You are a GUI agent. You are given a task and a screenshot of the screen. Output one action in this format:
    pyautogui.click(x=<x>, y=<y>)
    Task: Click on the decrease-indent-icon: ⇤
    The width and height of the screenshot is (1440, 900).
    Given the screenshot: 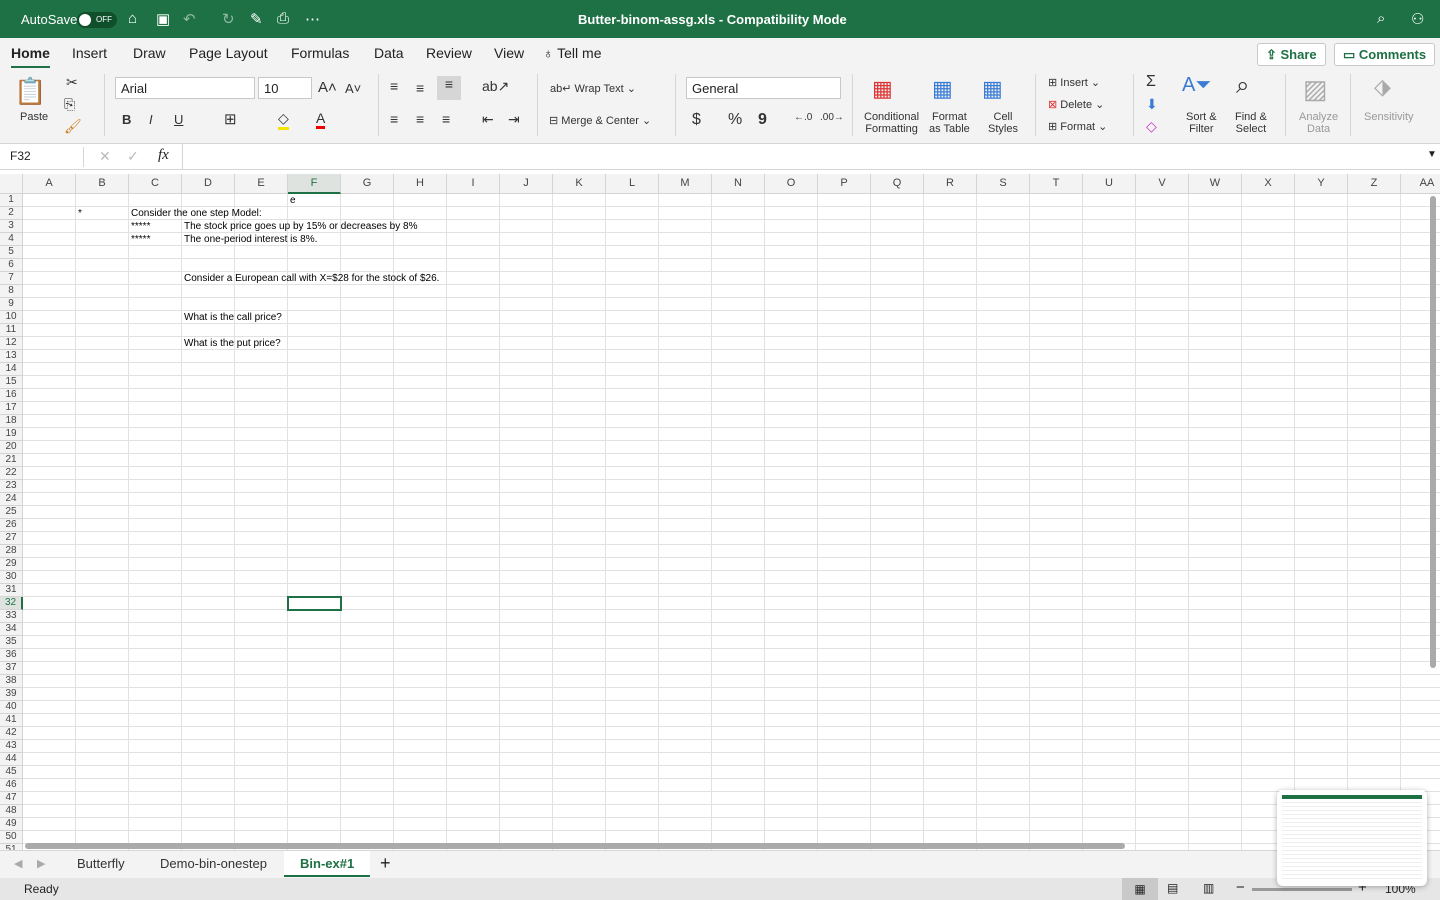 What is the action you would take?
    pyautogui.click(x=488, y=119)
    